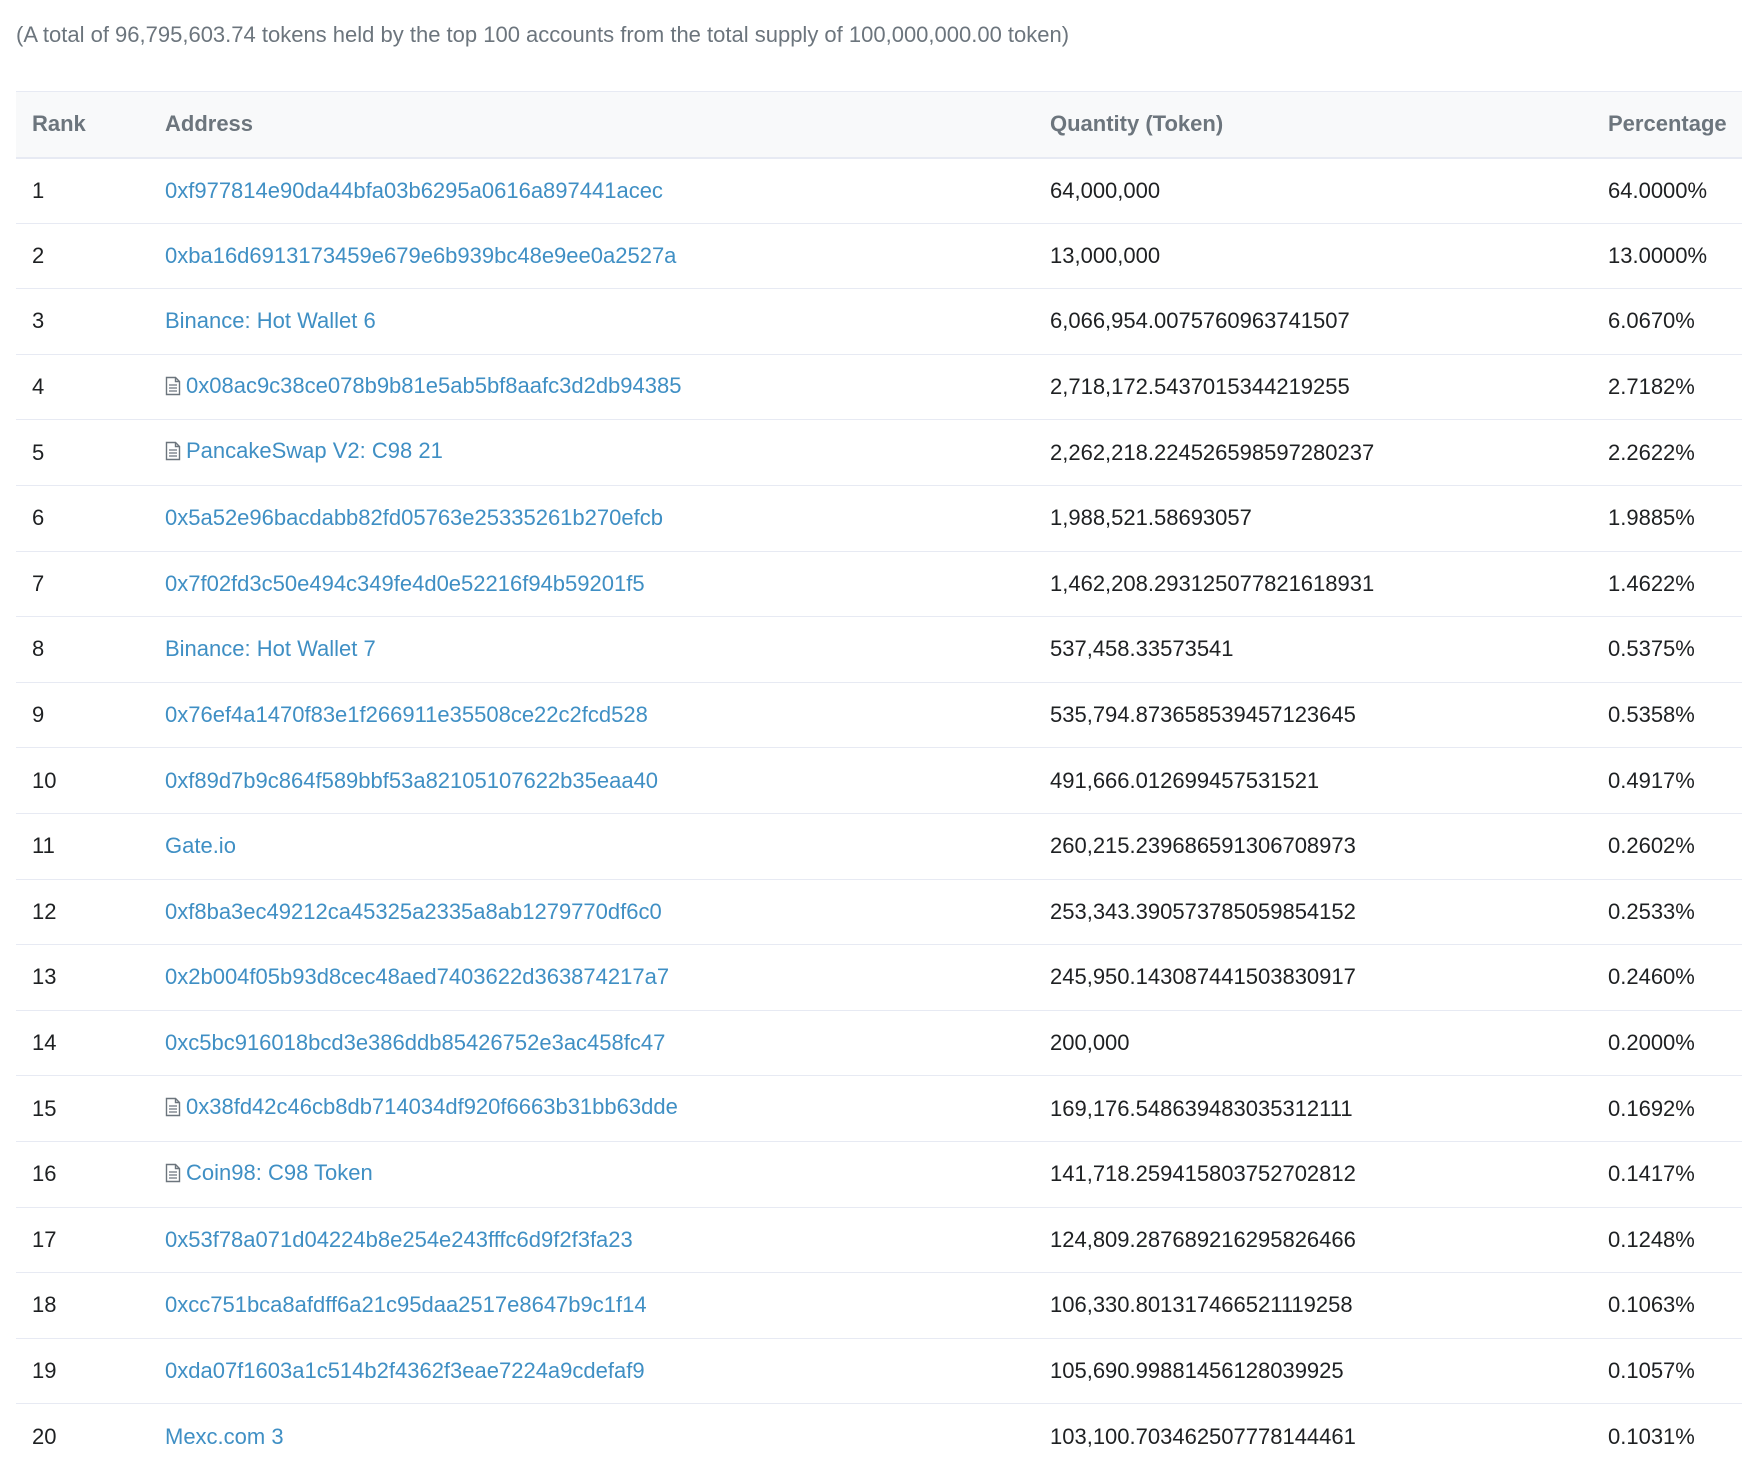  I want to click on address-text: Binance: Hot Wallet 6, so click(270, 321).